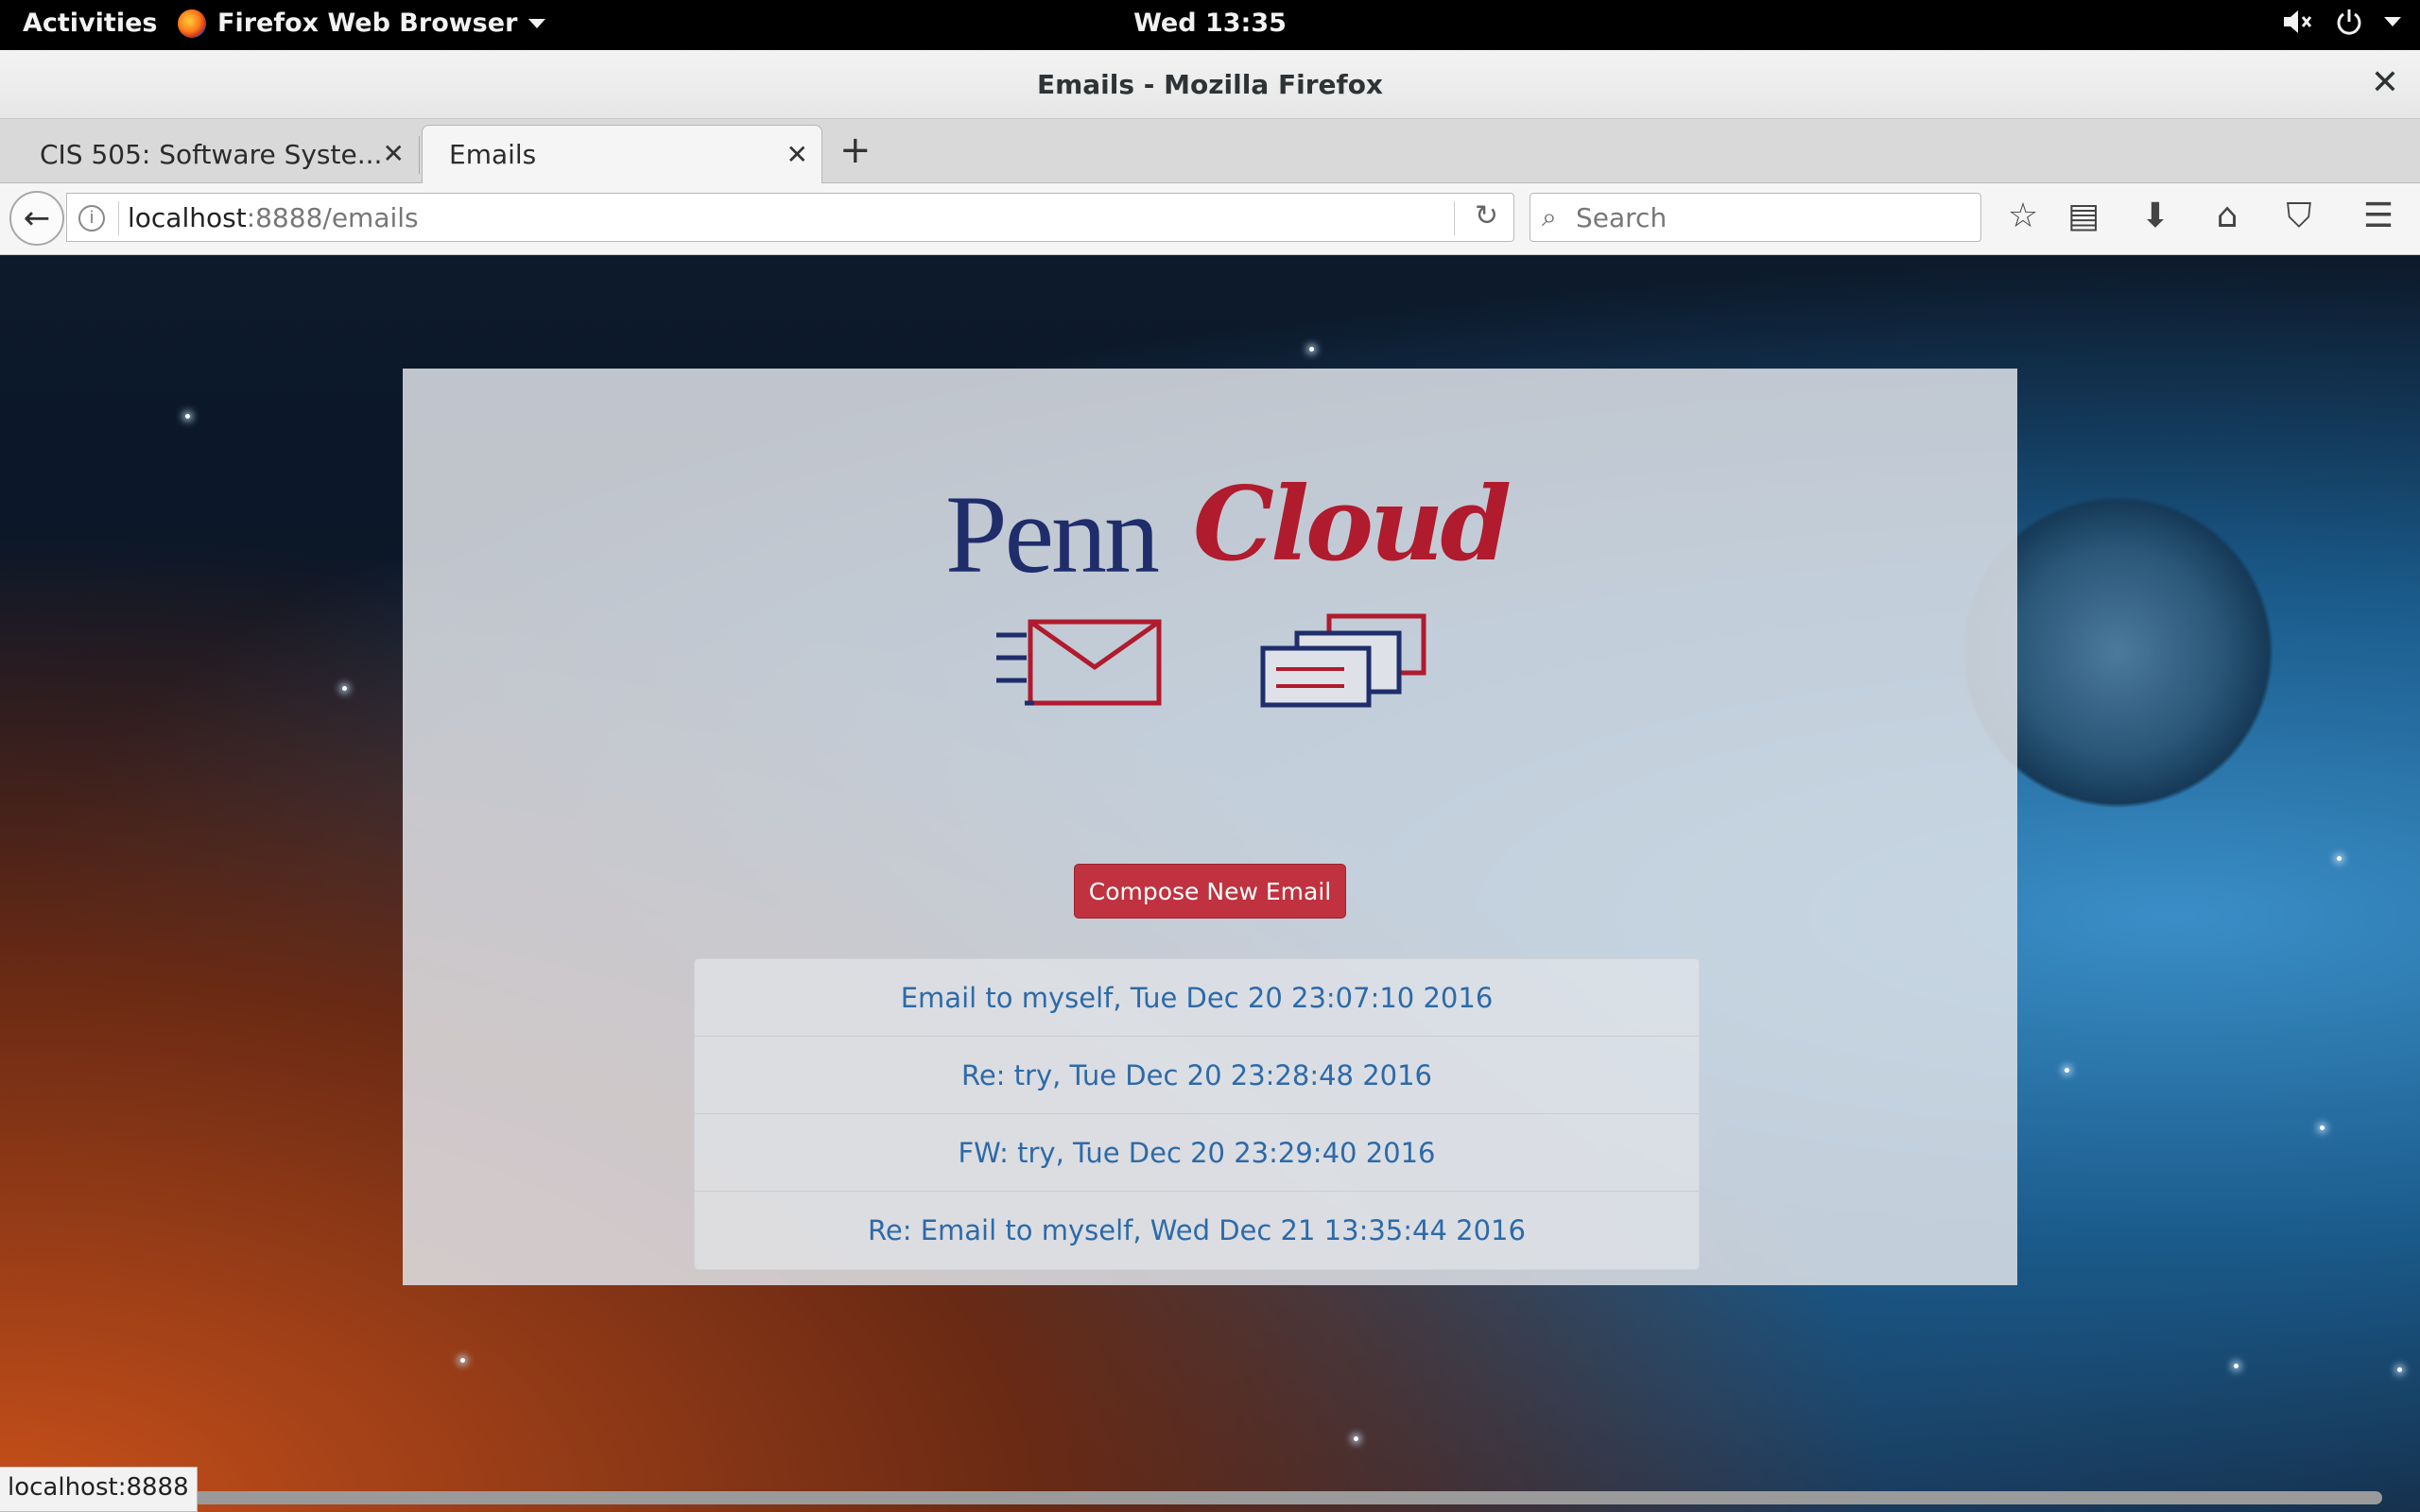 The image size is (2420, 1512). What do you see at coordinates (2298, 21) in the screenshot?
I see `volume-muted-icon` at bounding box center [2298, 21].